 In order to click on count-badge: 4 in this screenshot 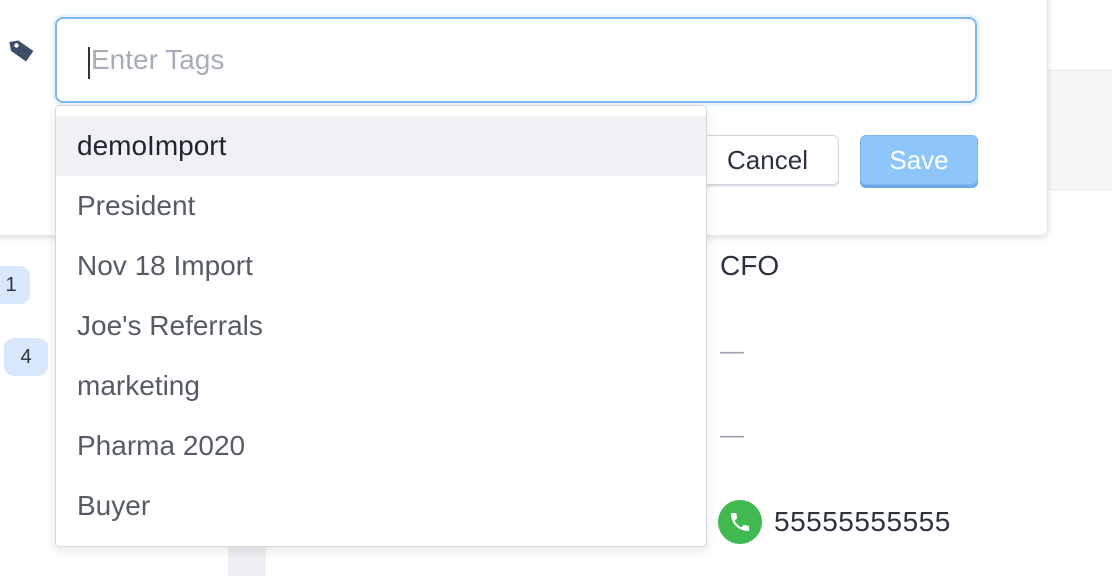, I will do `click(26, 357)`.